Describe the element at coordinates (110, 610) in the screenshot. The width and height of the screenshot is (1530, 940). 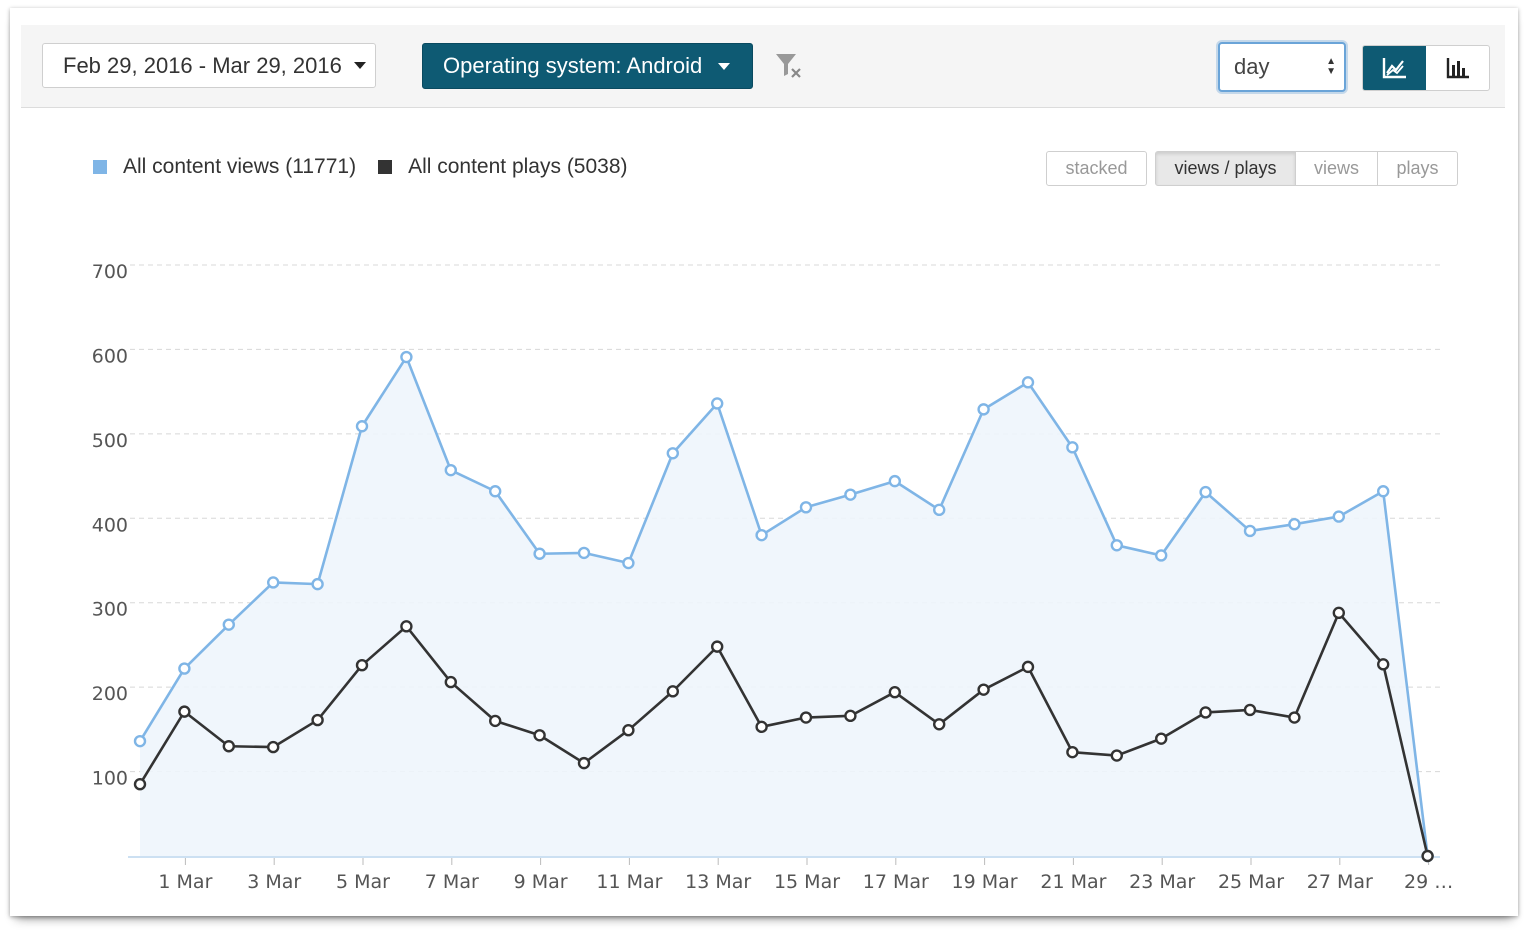
I see `y-tick-label: 300` at that location.